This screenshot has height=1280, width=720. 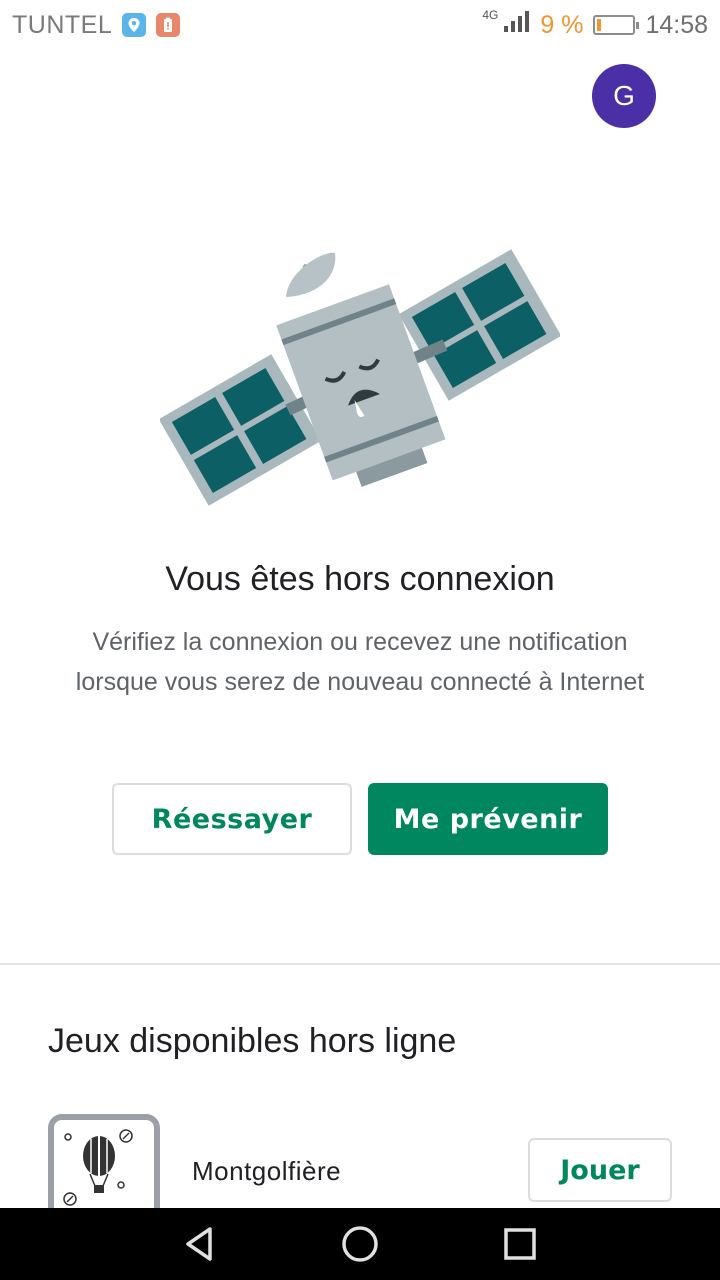 What do you see at coordinates (488, 819) in the screenshot?
I see `notify-me-button: Me prévenir` at bounding box center [488, 819].